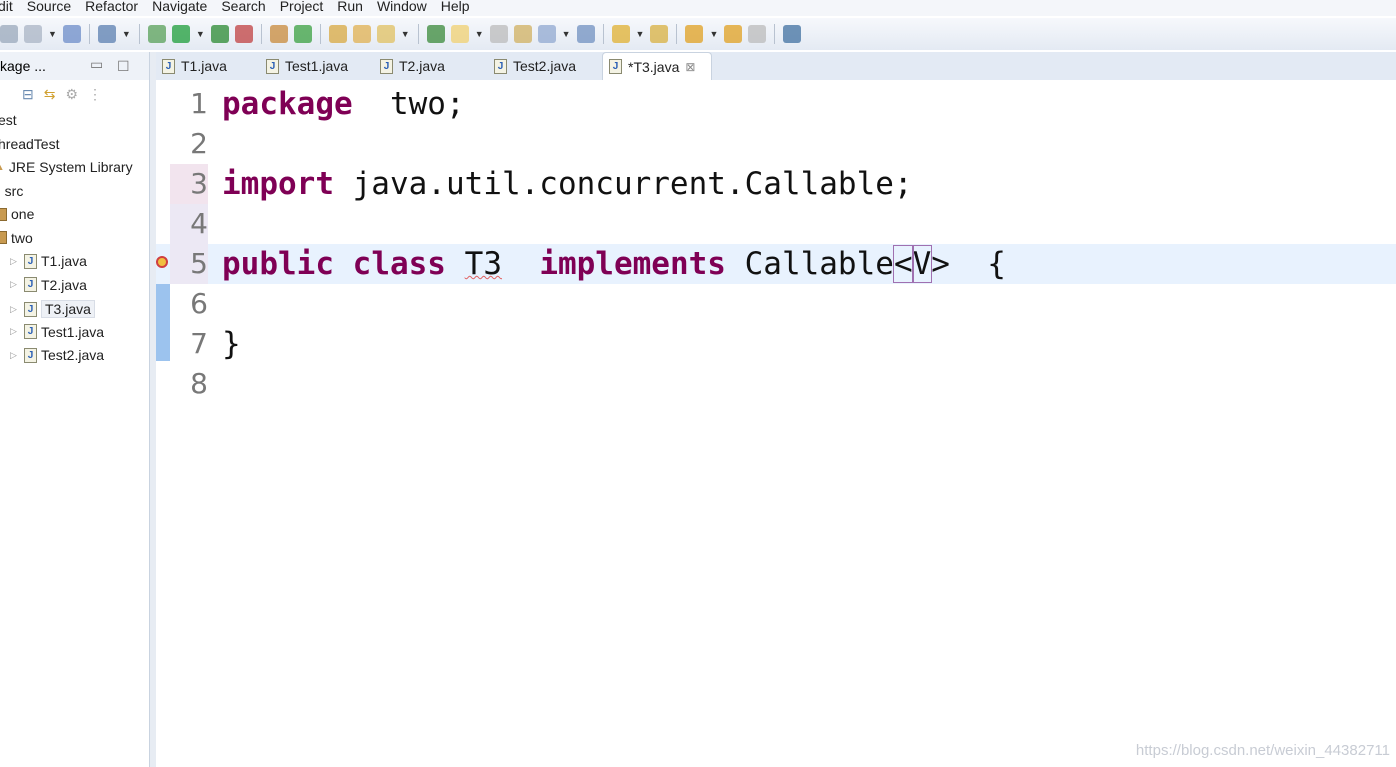  Describe the element at coordinates (49, 8) in the screenshot. I see `menu-source: Source` at that location.